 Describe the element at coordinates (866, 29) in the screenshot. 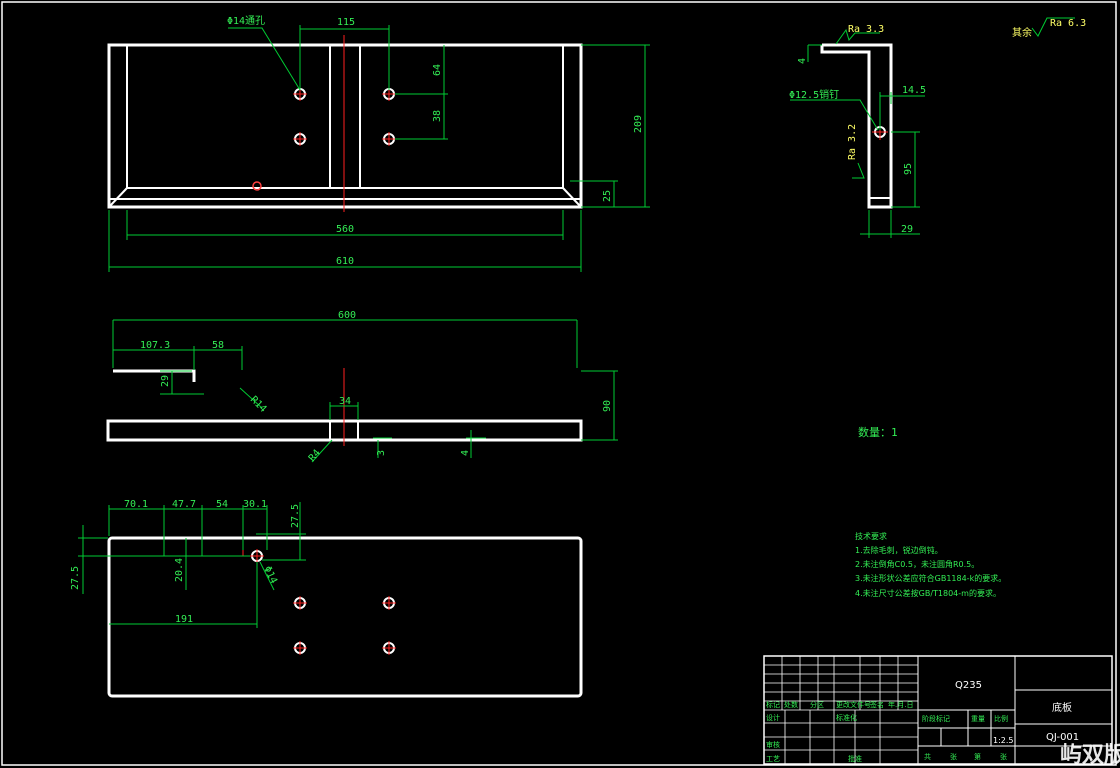

I see `roughness-3-3: Ra 3.3` at that location.